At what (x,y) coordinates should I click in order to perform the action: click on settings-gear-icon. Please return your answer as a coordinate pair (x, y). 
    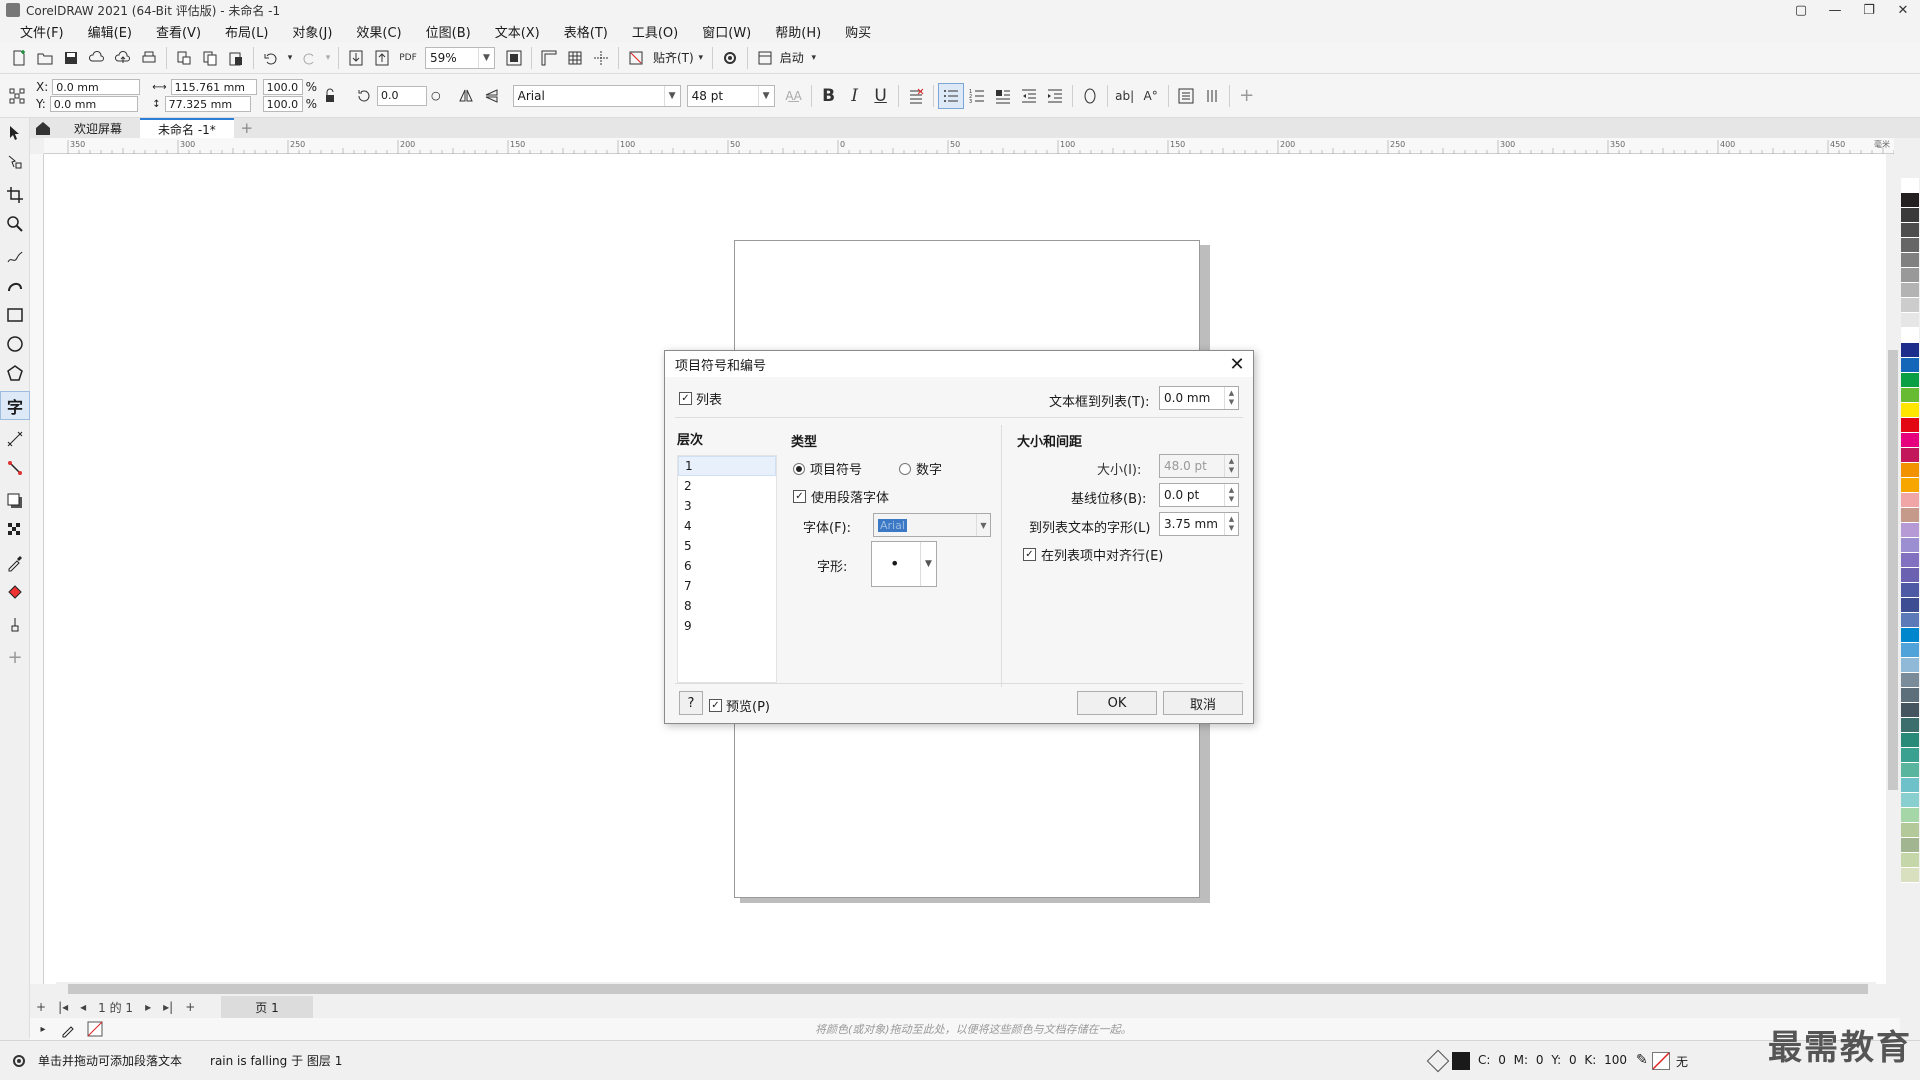
    Looking at the image, I should click on (19, 1061).